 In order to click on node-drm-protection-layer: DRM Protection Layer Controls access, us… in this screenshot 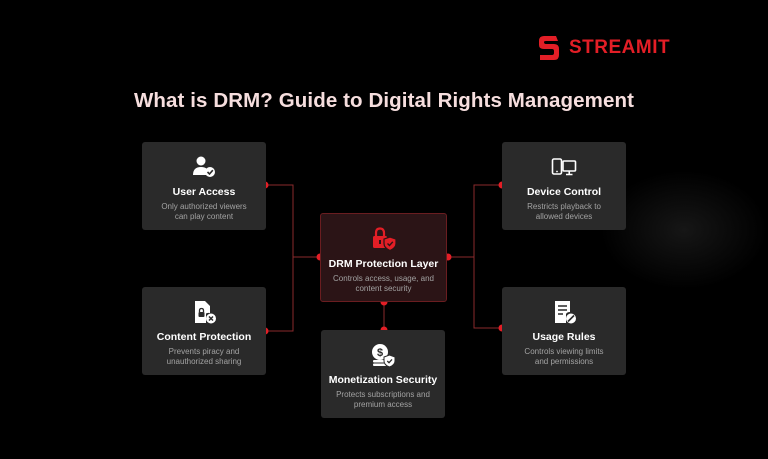, I will do `click(383, 257)`.